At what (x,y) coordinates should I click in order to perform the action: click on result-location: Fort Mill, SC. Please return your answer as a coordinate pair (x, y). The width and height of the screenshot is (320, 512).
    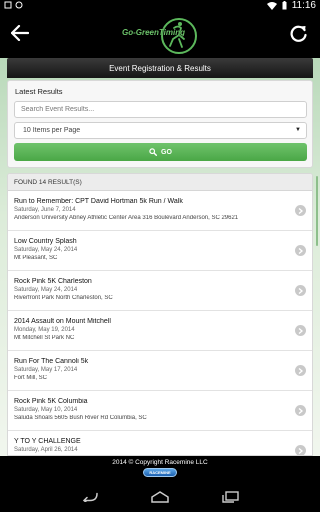
    Looking at the image, I should click on (30, 378).